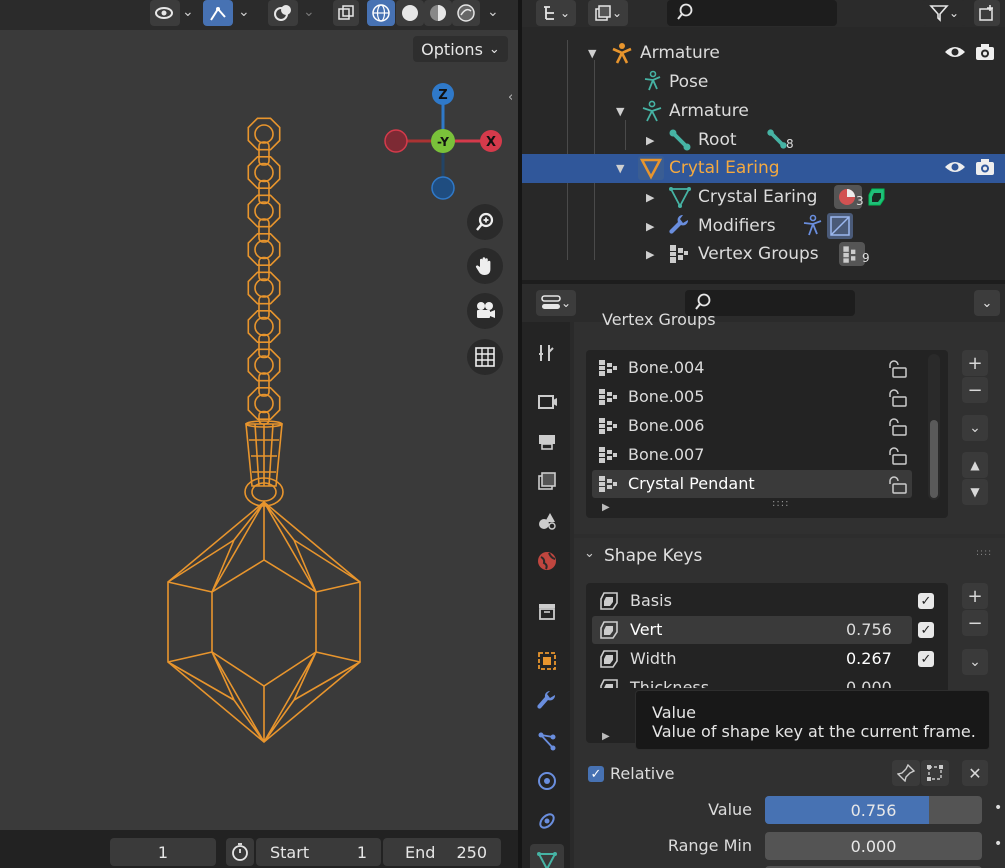 This screenshot has height=868, width=1005. What do you see at coordinates (485, 311) in the screenshot?
I see `camera-view-button` at bounding box center [485, 311].